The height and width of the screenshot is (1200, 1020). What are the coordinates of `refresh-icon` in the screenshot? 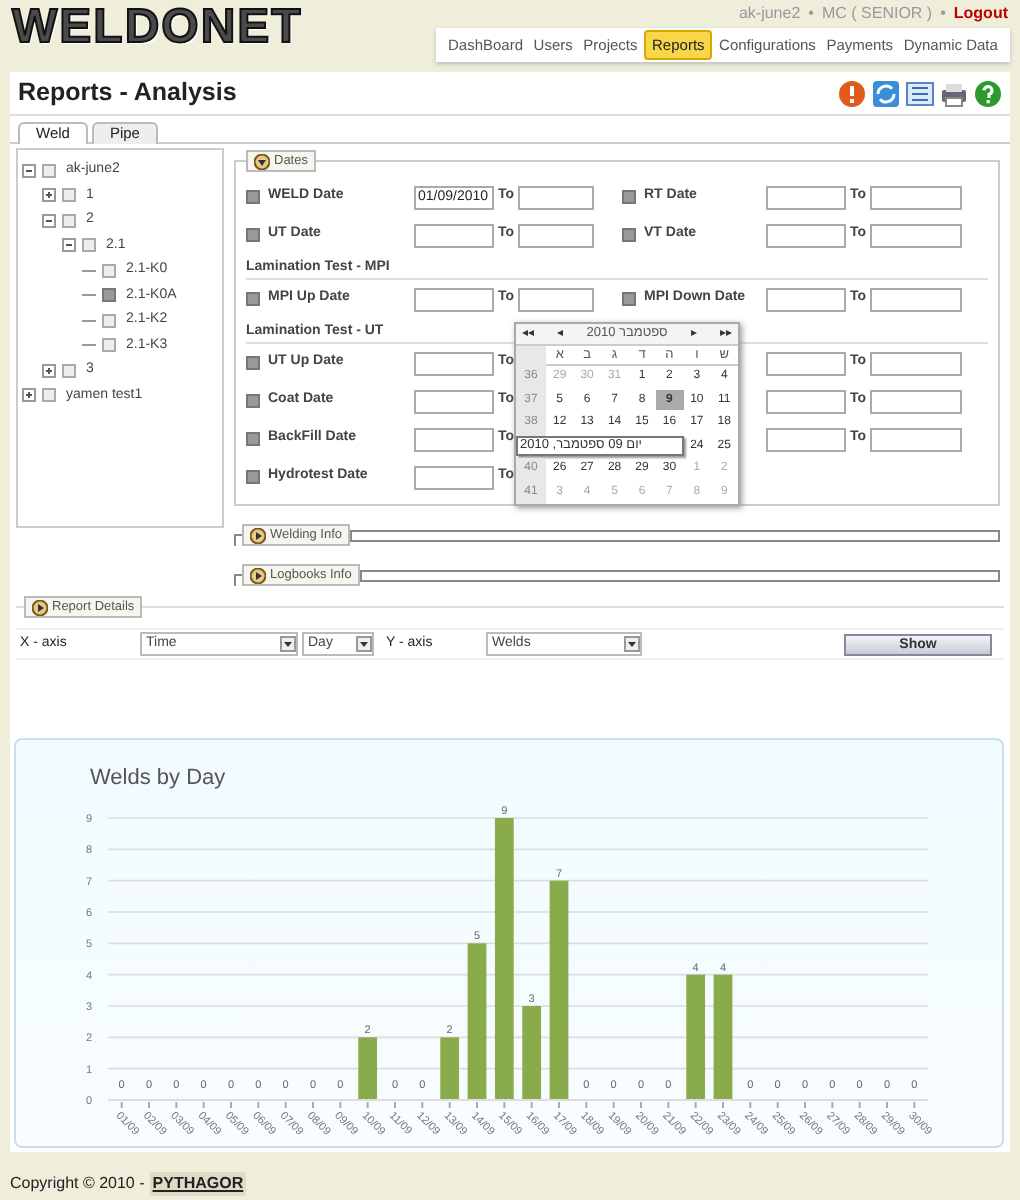 It's located at (886, 93).